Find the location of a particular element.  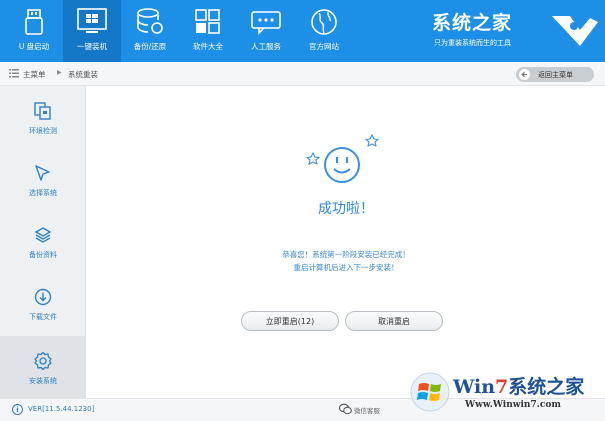

site-watermark: Win7系统之家 Www.Winwin7.com is located at coordinates (505, 393).